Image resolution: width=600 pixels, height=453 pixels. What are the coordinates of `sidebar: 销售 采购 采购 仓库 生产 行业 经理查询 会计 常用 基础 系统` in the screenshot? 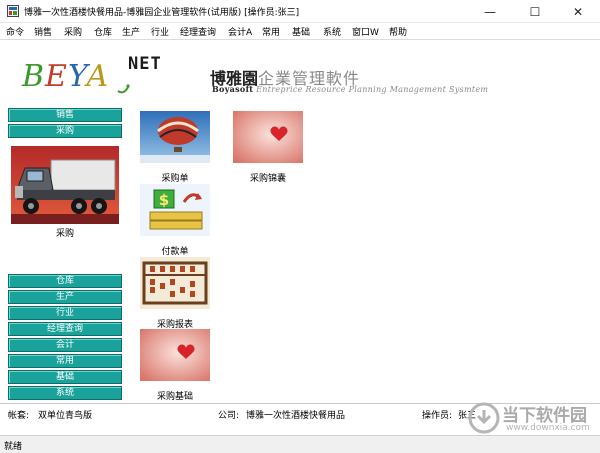 It's located at (65, 254).